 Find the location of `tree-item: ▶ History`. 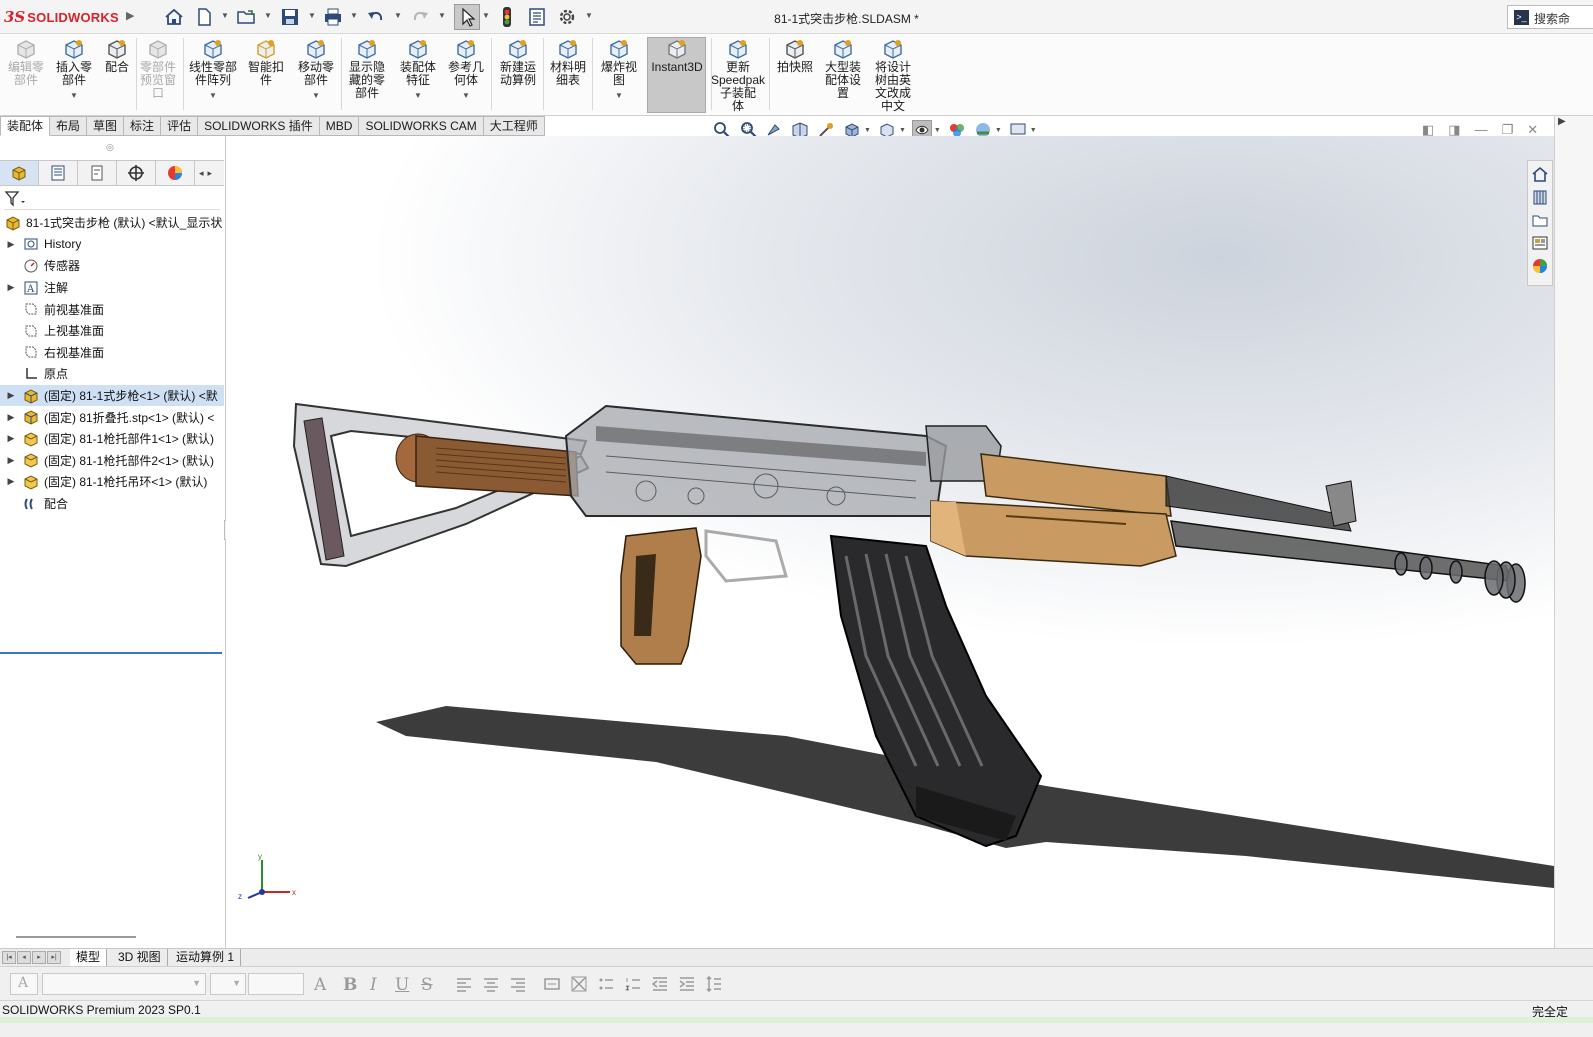

tree-item: ▶ History is located at coordinates (112, 245).